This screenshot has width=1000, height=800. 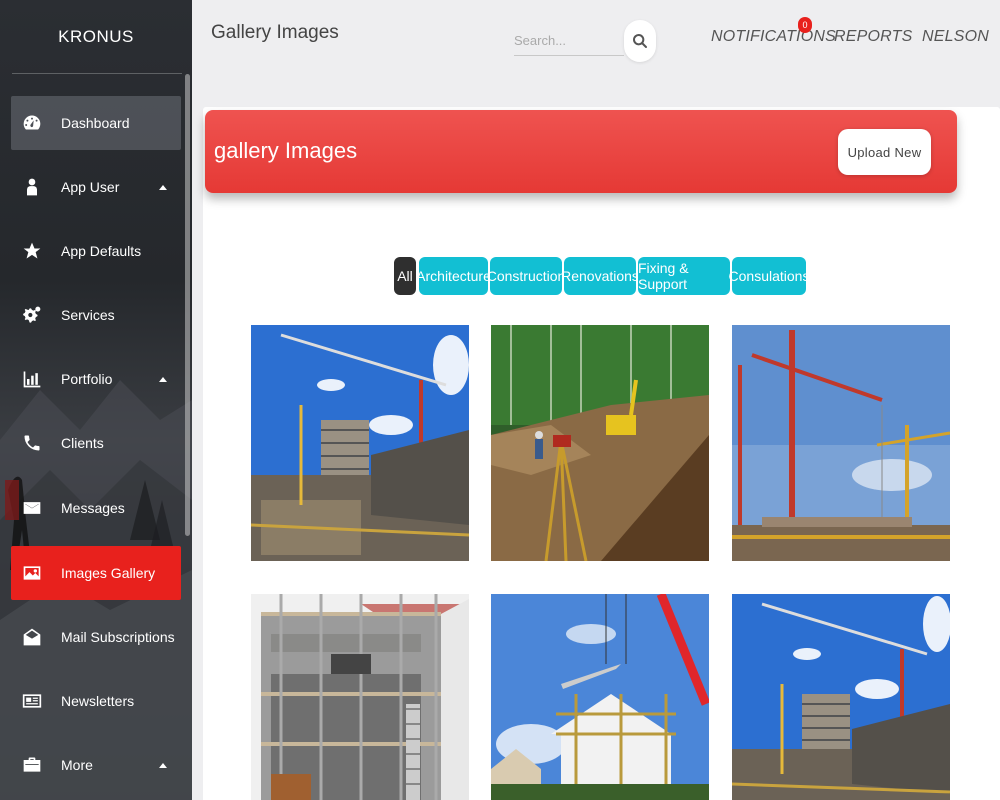 What do you see at coordinates (32, 637) in the screenshot?
I see `envelope-open-icon` at bounding box center [32, 637].